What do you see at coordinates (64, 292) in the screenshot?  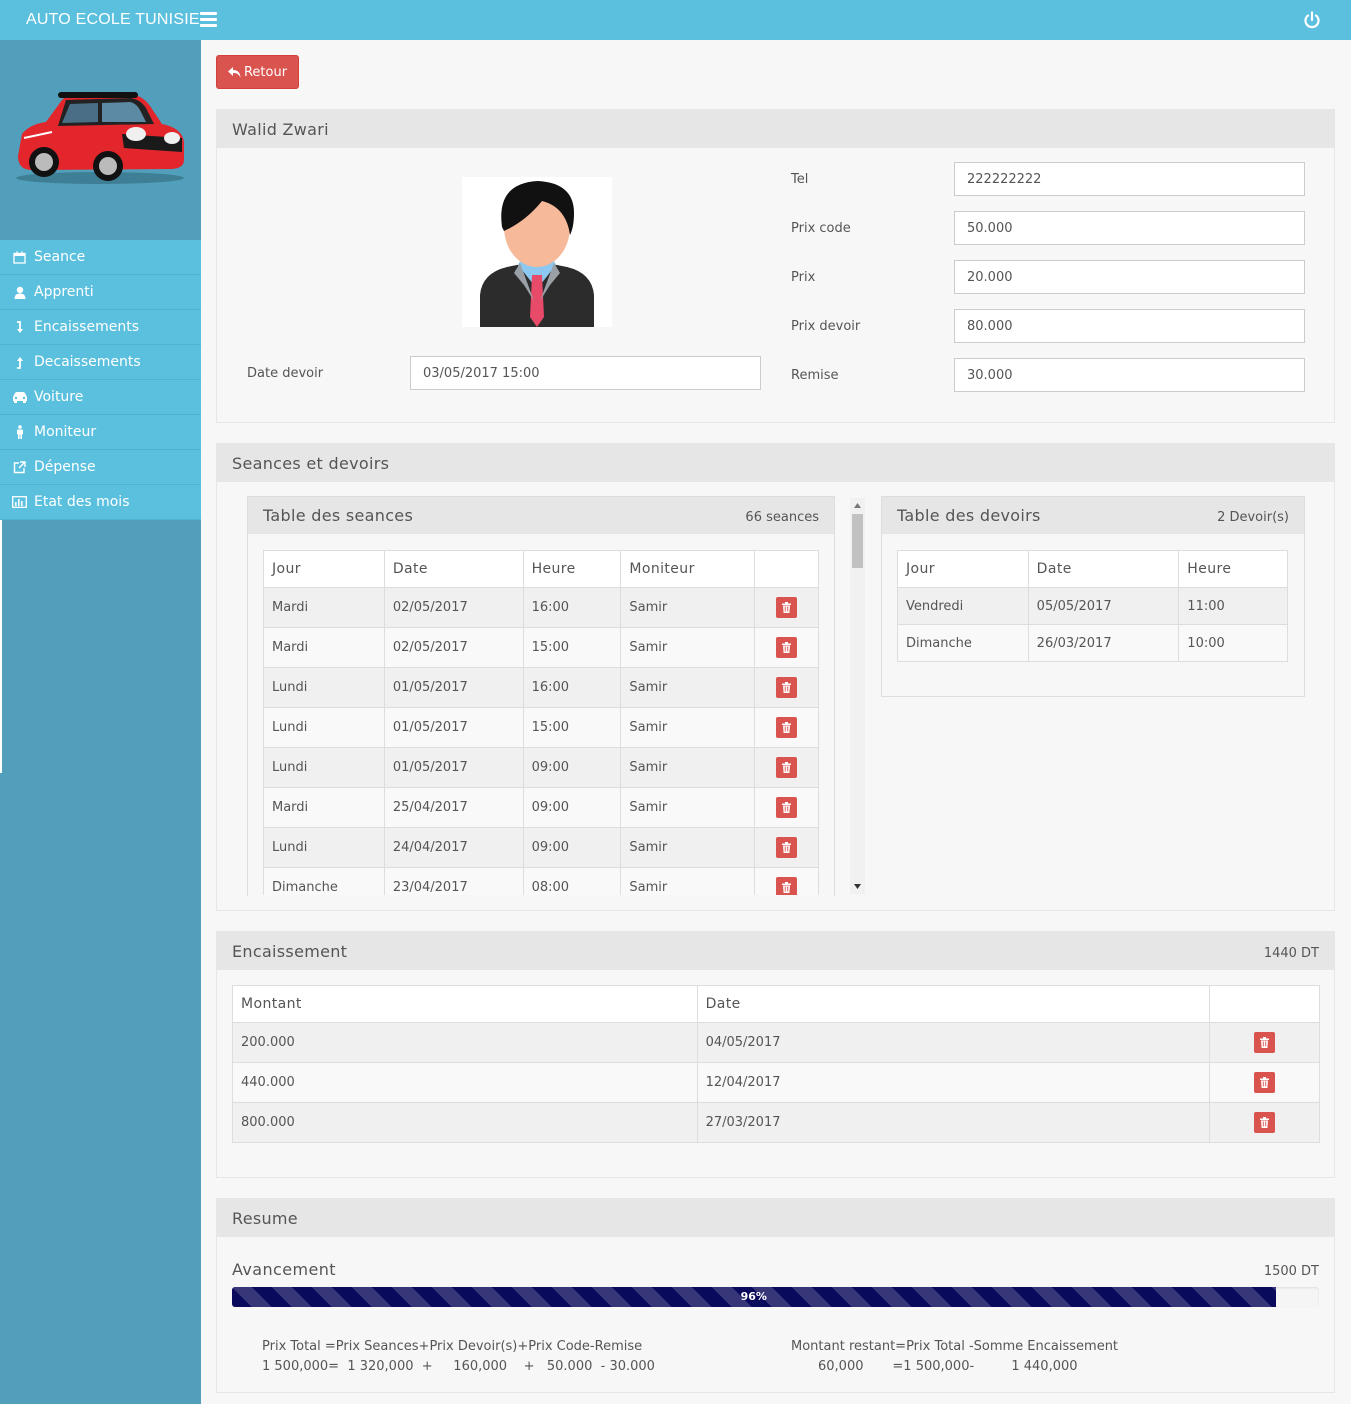 I see `sidebar-item-label: Apprenti` at bounding box center [64, 292].